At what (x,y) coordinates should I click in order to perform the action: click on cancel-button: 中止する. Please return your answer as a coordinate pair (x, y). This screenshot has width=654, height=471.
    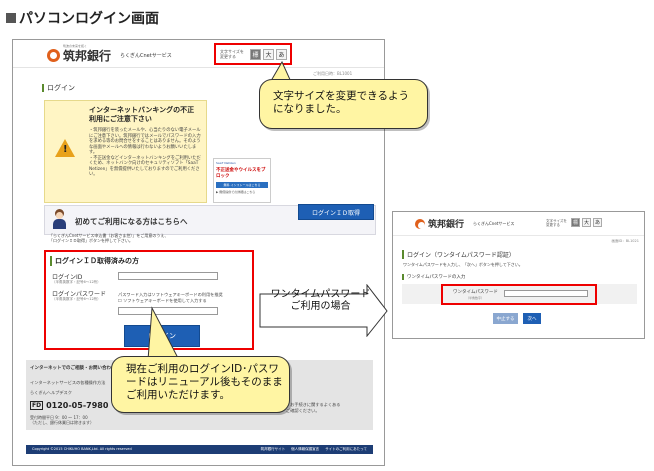
    Looking at the image, I should click on (505, 318).